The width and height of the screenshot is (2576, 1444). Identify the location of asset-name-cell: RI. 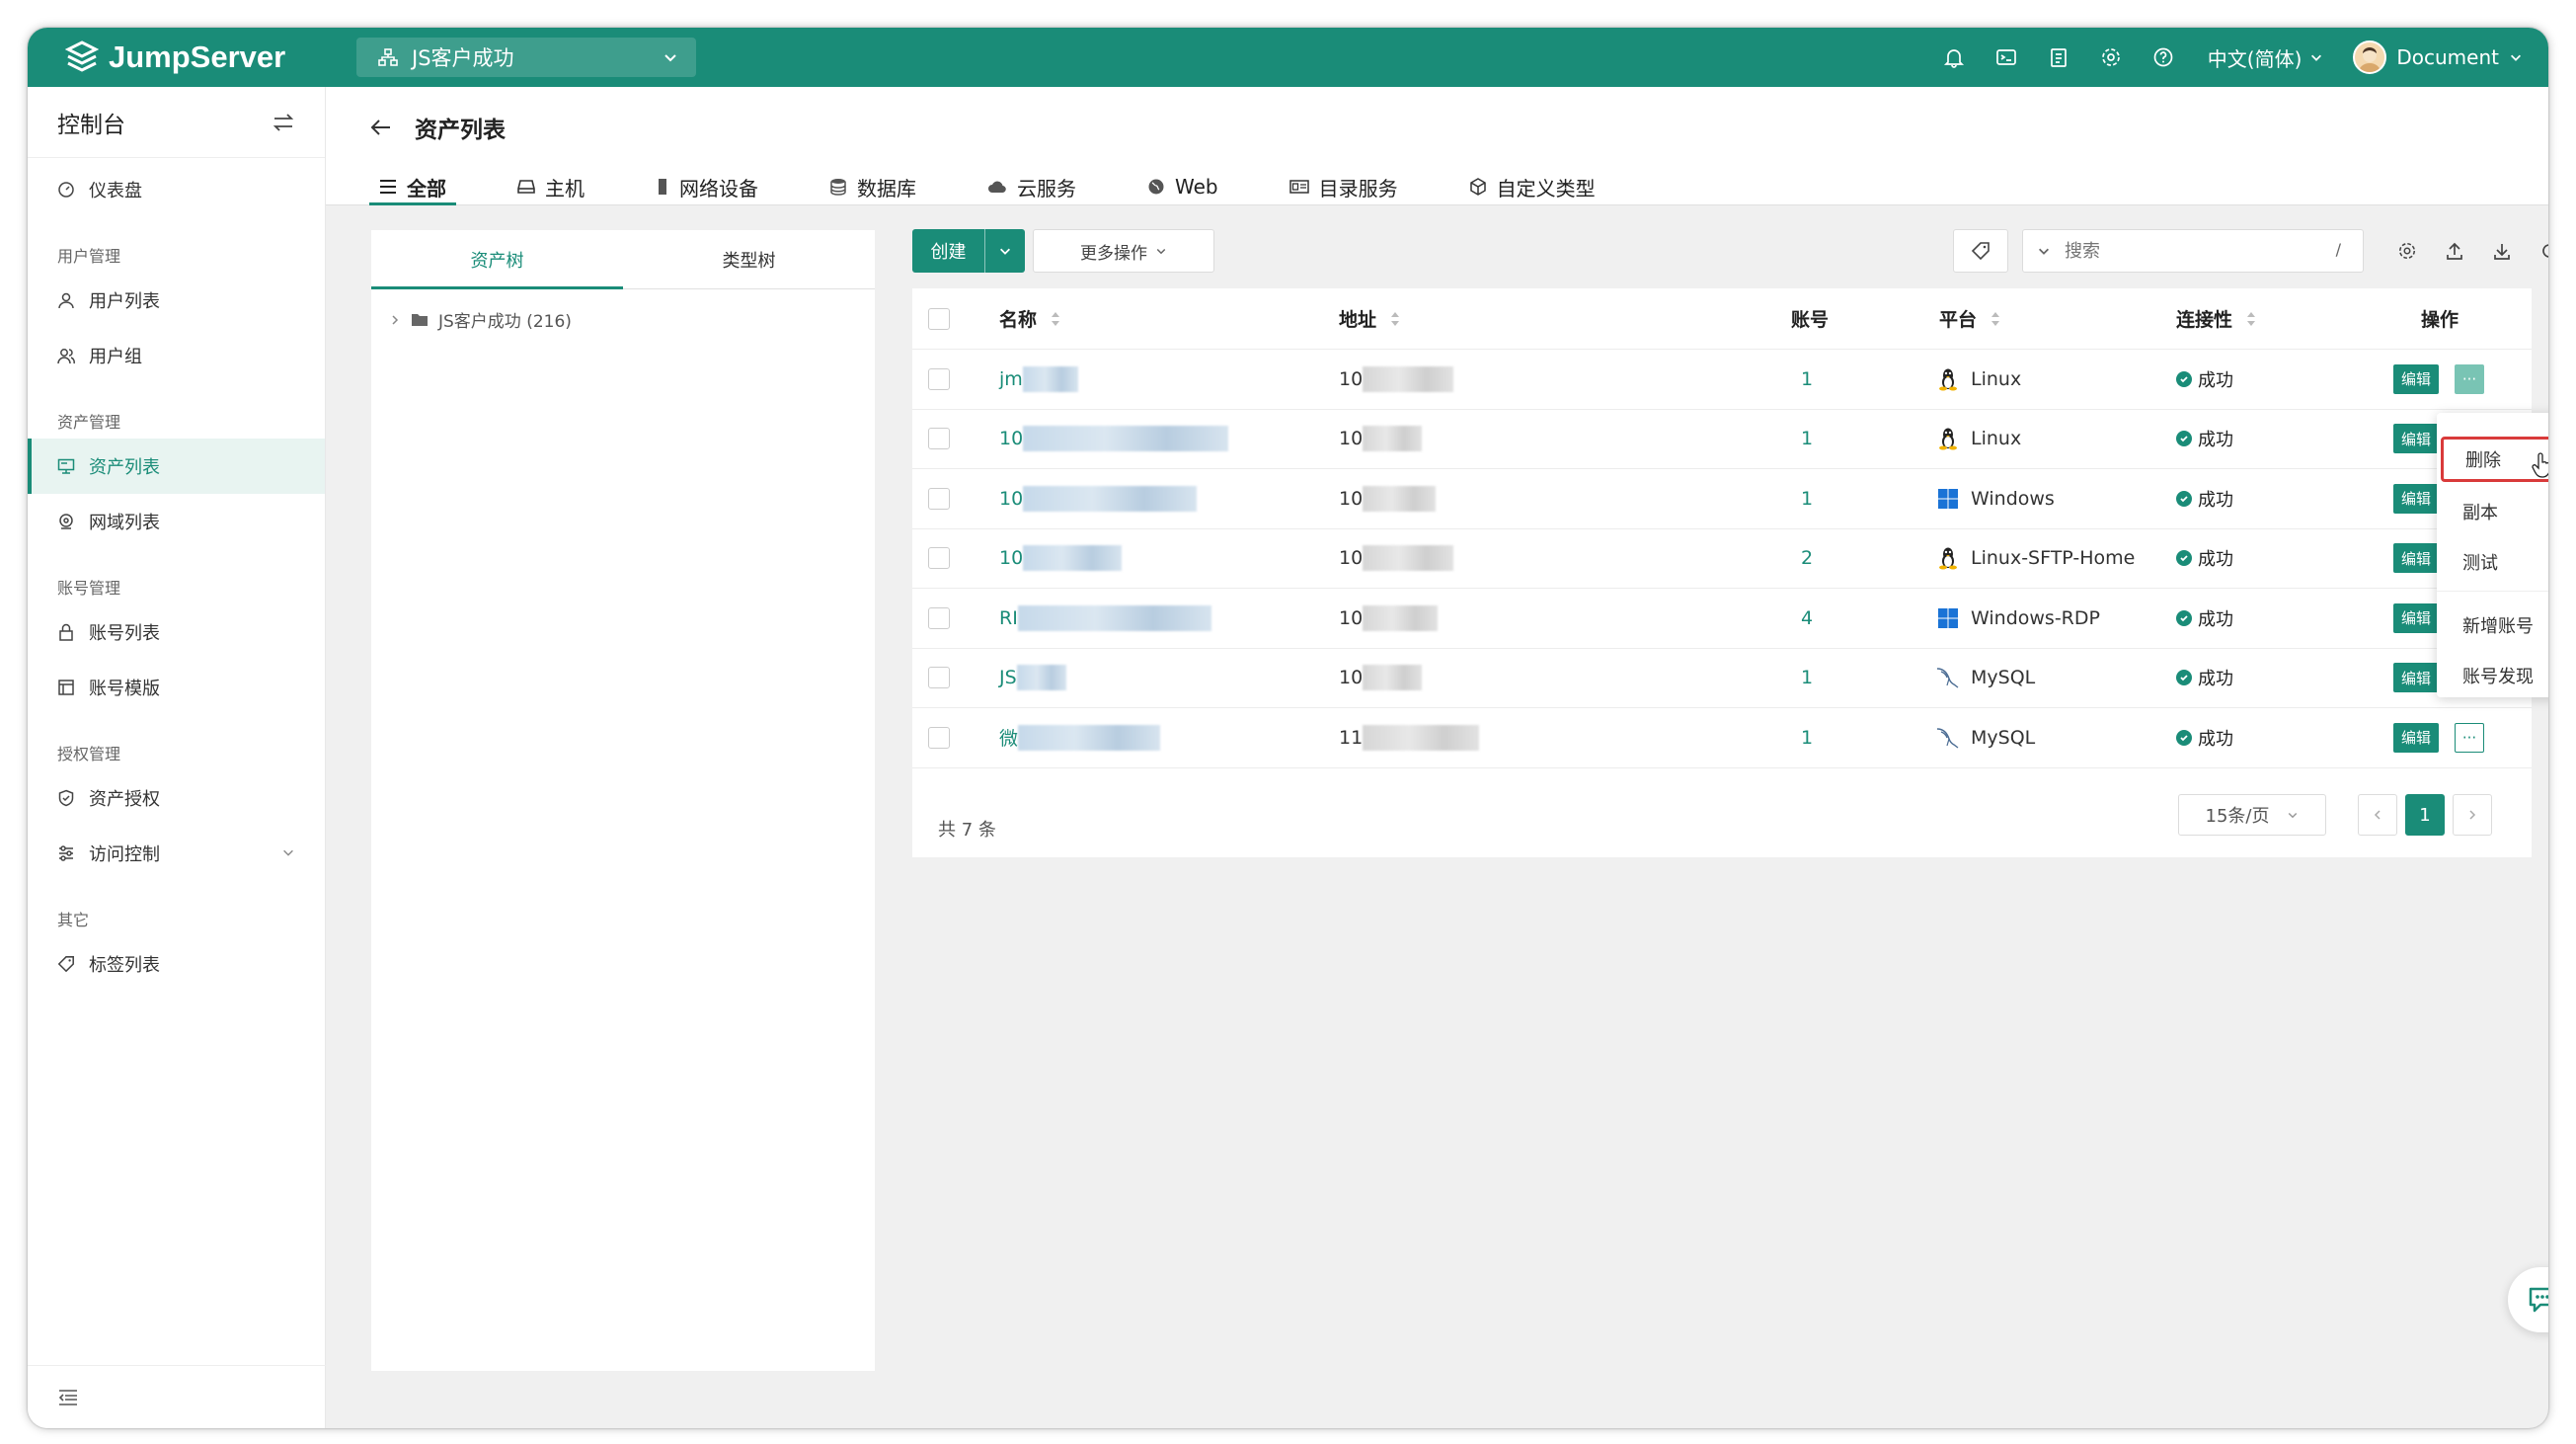
(1105, 618).